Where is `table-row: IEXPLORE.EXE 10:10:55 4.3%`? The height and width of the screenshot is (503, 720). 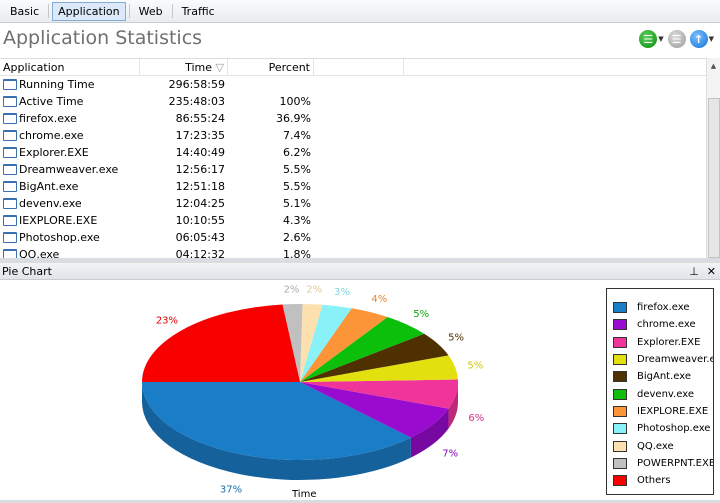 table-row: IEXPLORE.EXE 10:10:55 4.3% is located at coordinates (353, 220).